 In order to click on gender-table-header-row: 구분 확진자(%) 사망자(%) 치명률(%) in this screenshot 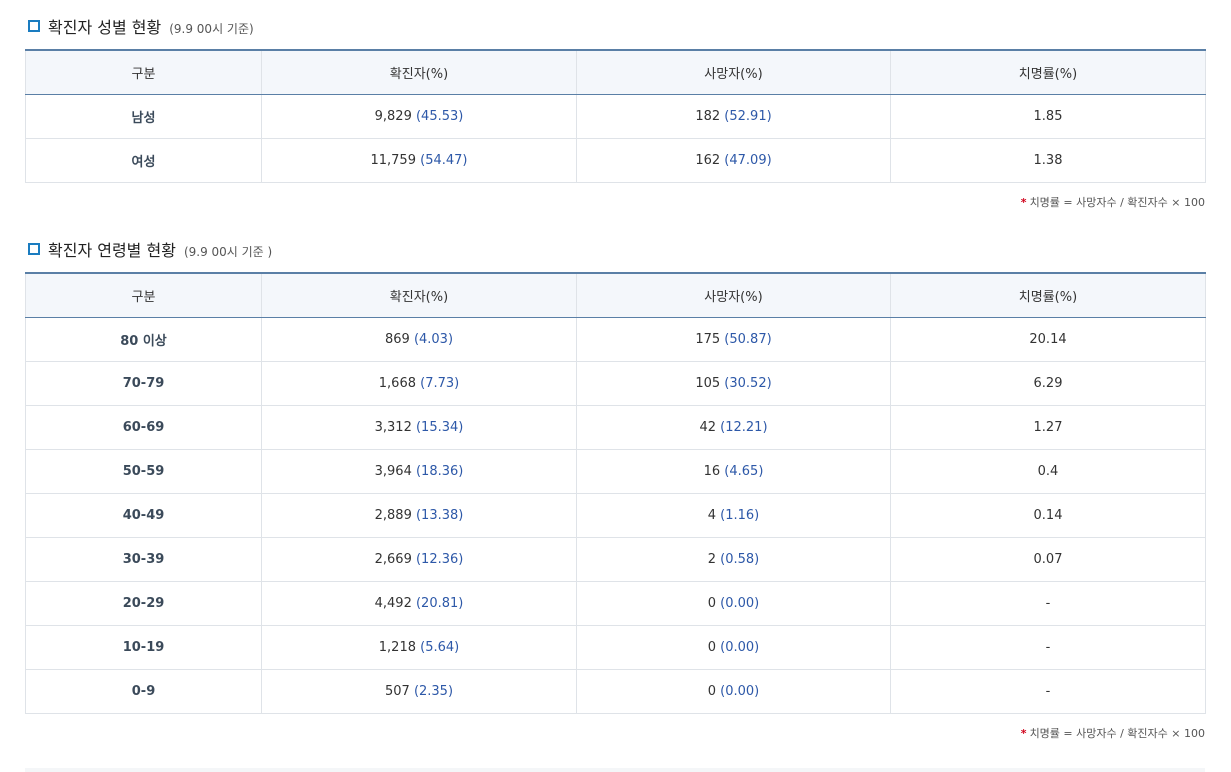, I will do `click(615, 72)`.